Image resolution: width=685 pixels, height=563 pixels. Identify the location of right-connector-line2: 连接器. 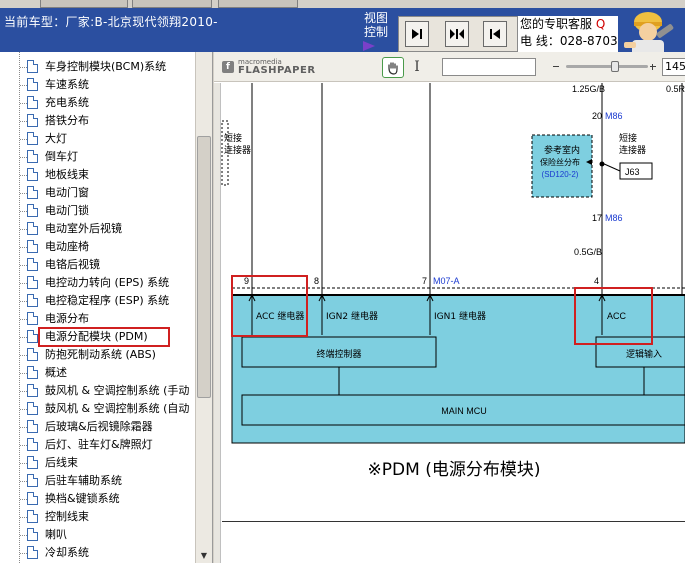
(632, 150).